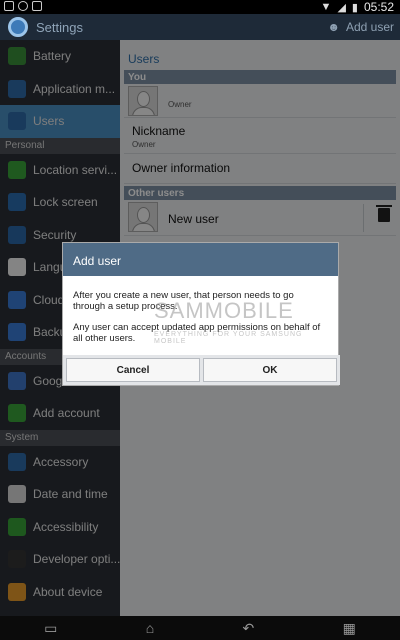  I want to click on add-user-button: ☻ Add user, so click(360, 27).